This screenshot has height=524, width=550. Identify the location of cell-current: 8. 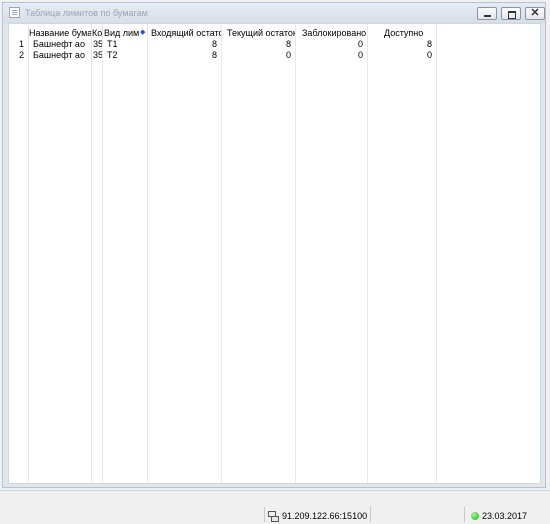
(288, 44).